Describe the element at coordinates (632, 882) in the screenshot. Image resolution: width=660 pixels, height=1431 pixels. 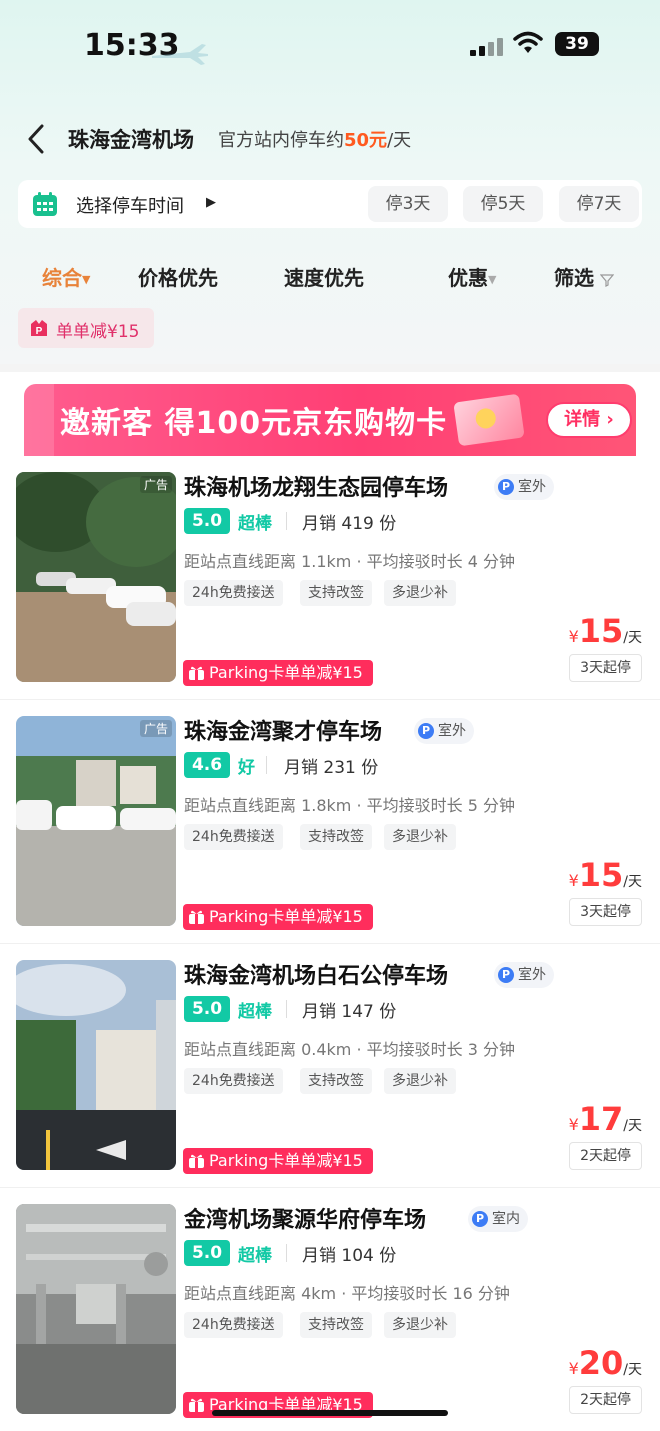
I see `price-unit: /天` at that location.